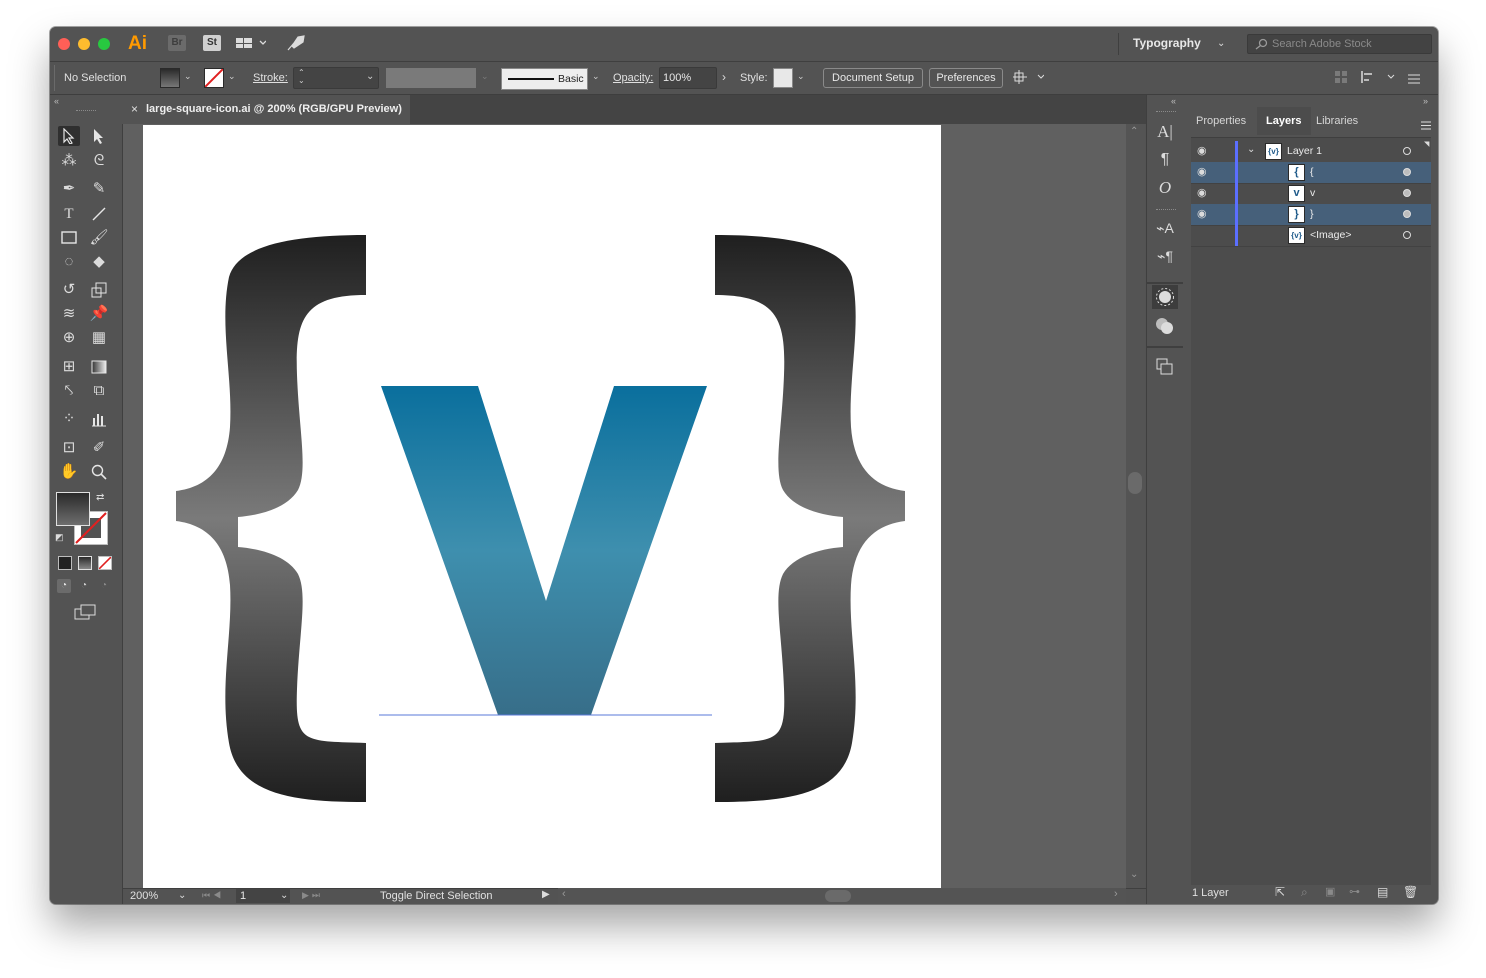  I want to click on default-colors-icon: ◩, so click(59, 537).